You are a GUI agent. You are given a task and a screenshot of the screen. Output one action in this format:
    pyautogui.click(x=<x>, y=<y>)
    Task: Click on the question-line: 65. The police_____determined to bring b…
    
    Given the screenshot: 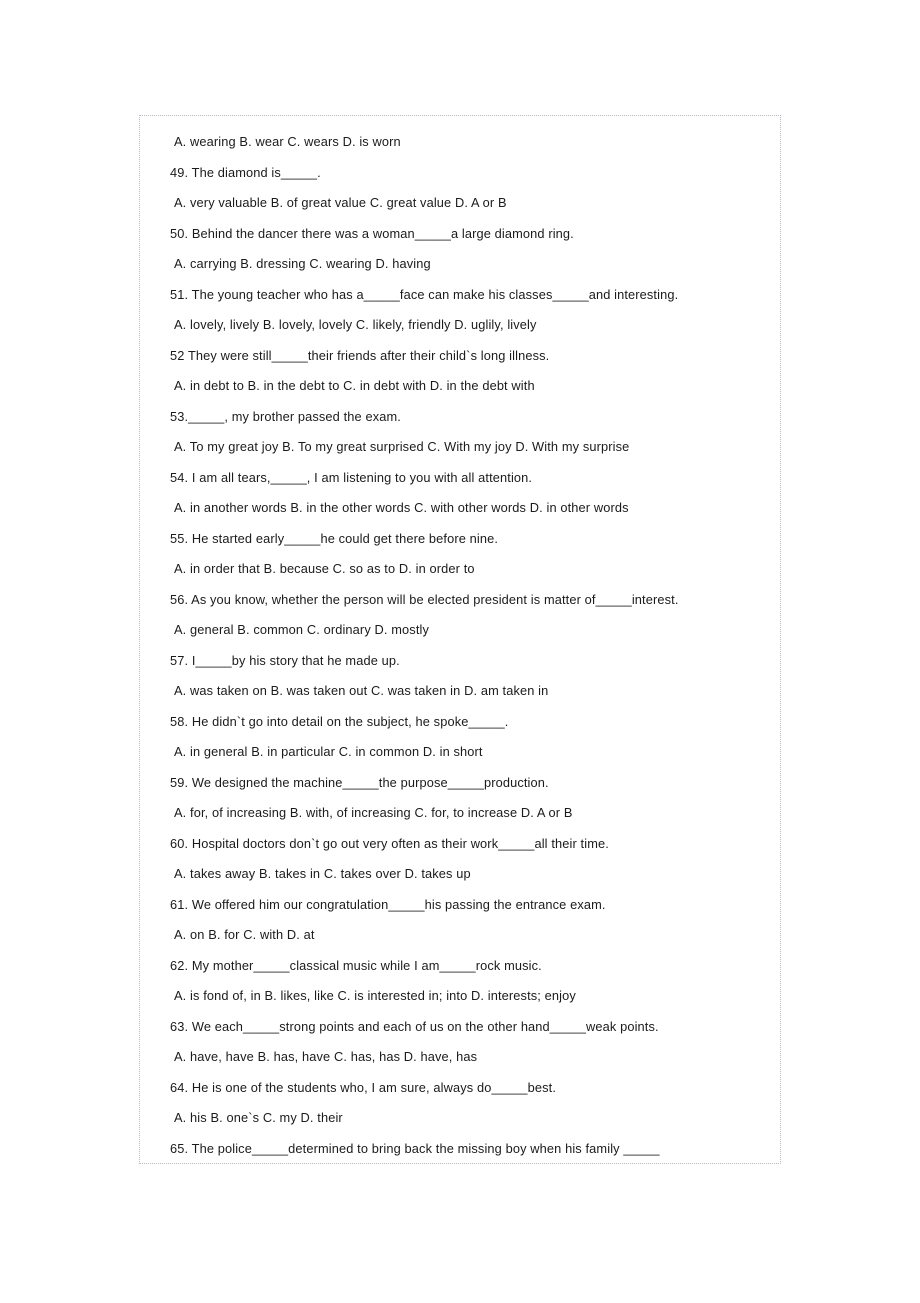 What is the action you would take?
    pyautogui.click(x=415, y=1148)
    